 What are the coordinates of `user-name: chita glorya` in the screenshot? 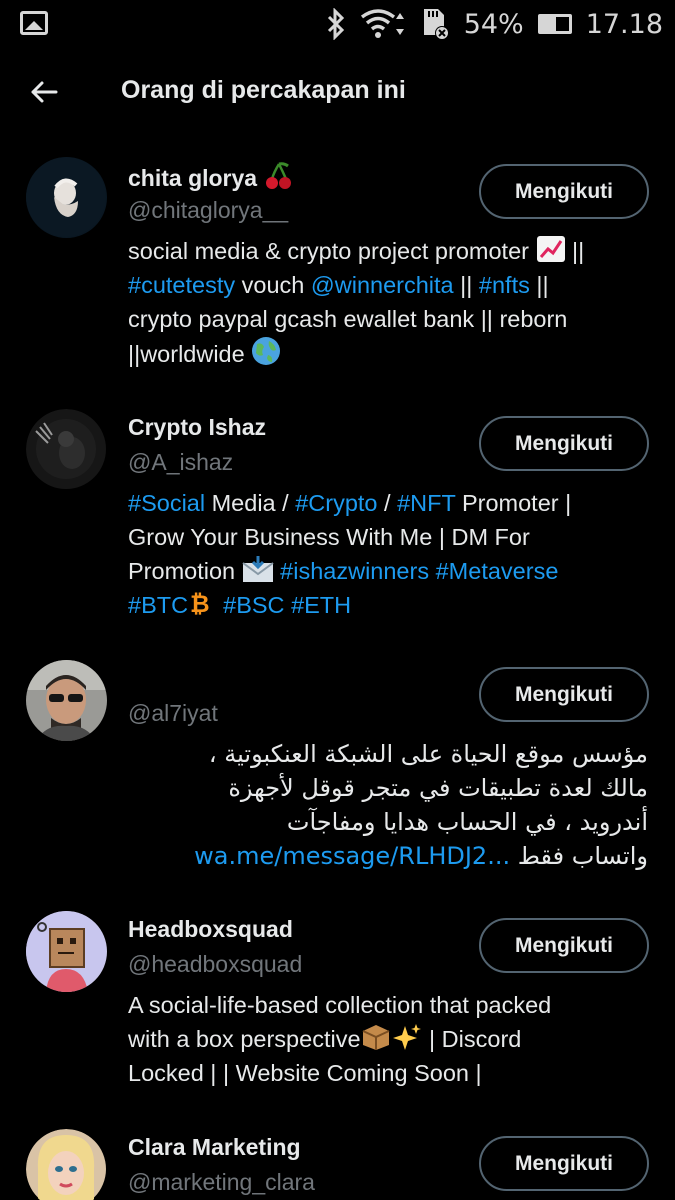 It's located at (211, 177).